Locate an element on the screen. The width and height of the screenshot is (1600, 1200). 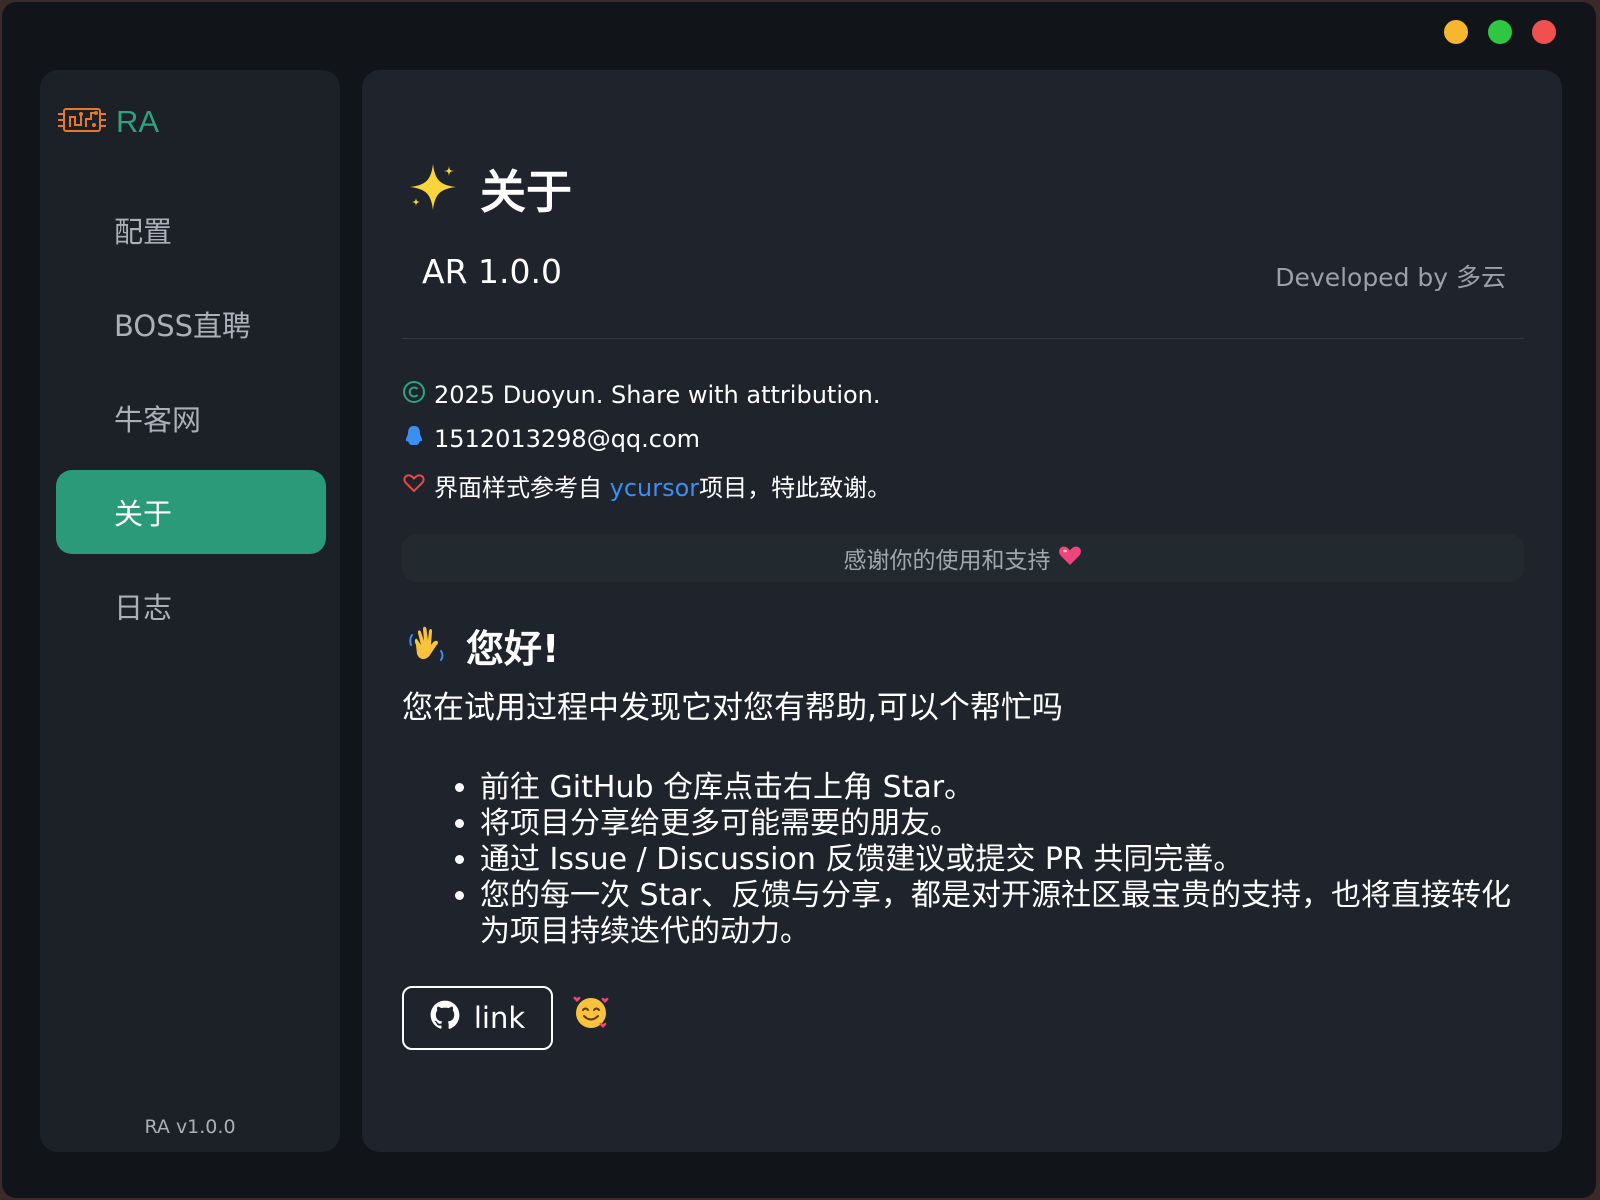
email-line: 1512013298@qq.com is located at coordinates (551, 439).